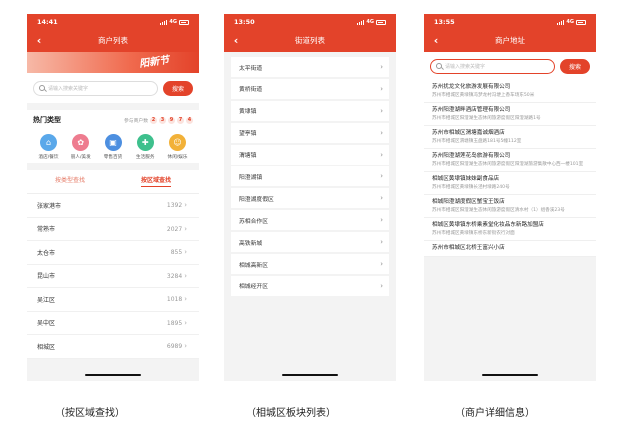  Describe the element at coordinates (113, 62) in the screenshot. I see `promo-banner: 阳新节` at that location.